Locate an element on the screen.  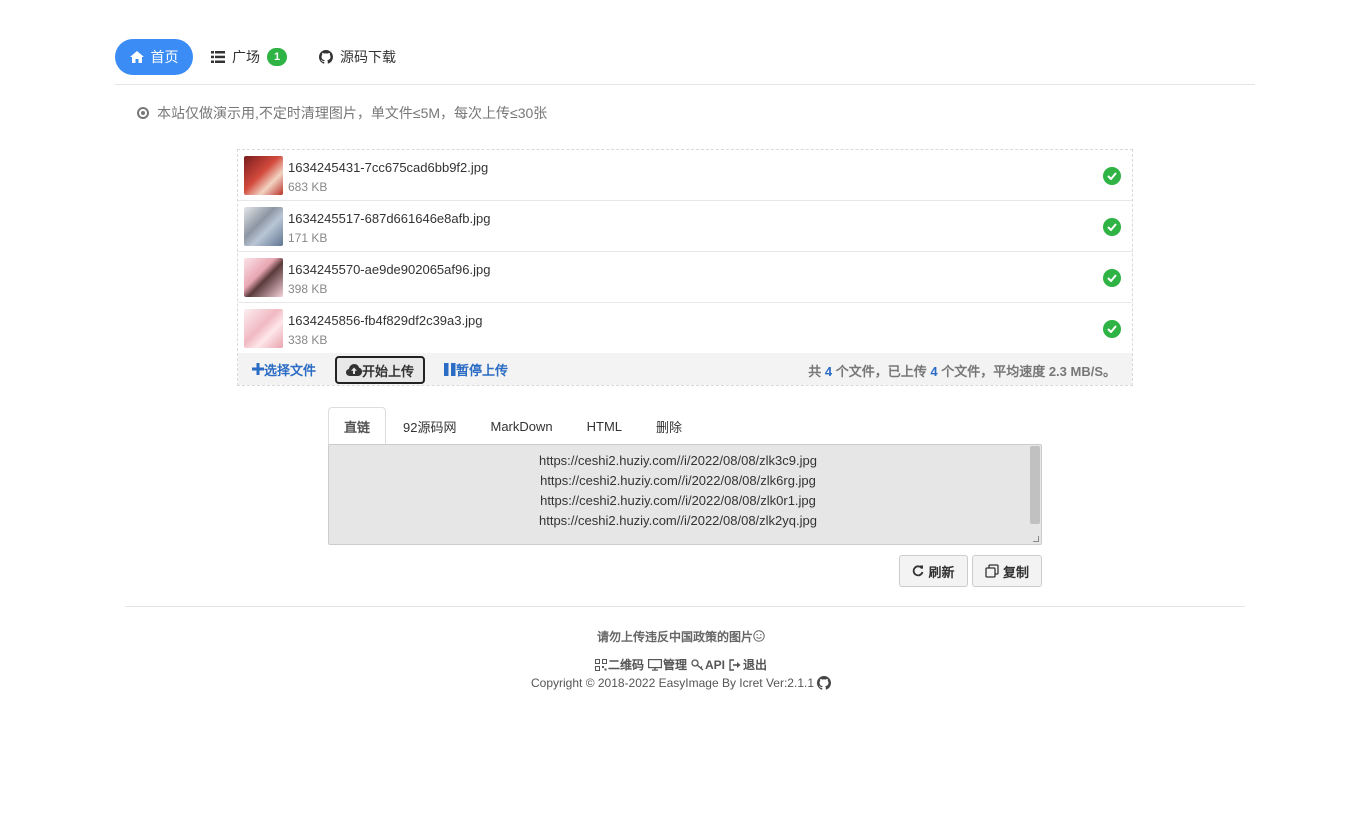
pause-upload-label: 暂停上传 is located at coordinates (482, 370).